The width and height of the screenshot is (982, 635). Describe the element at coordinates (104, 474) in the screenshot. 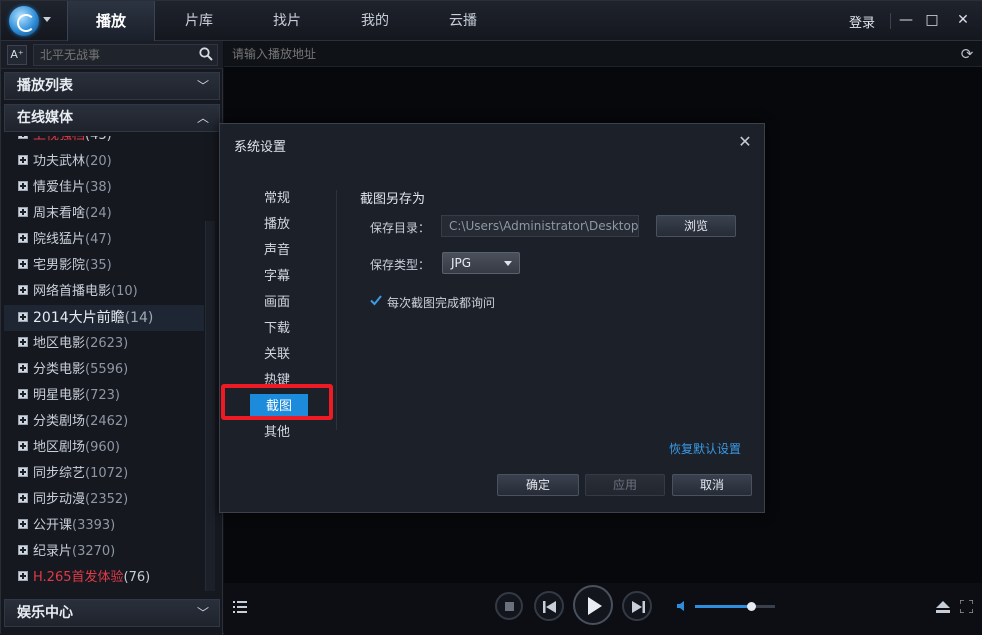

I see `list-item: 同步综艺(1072)` at that location.